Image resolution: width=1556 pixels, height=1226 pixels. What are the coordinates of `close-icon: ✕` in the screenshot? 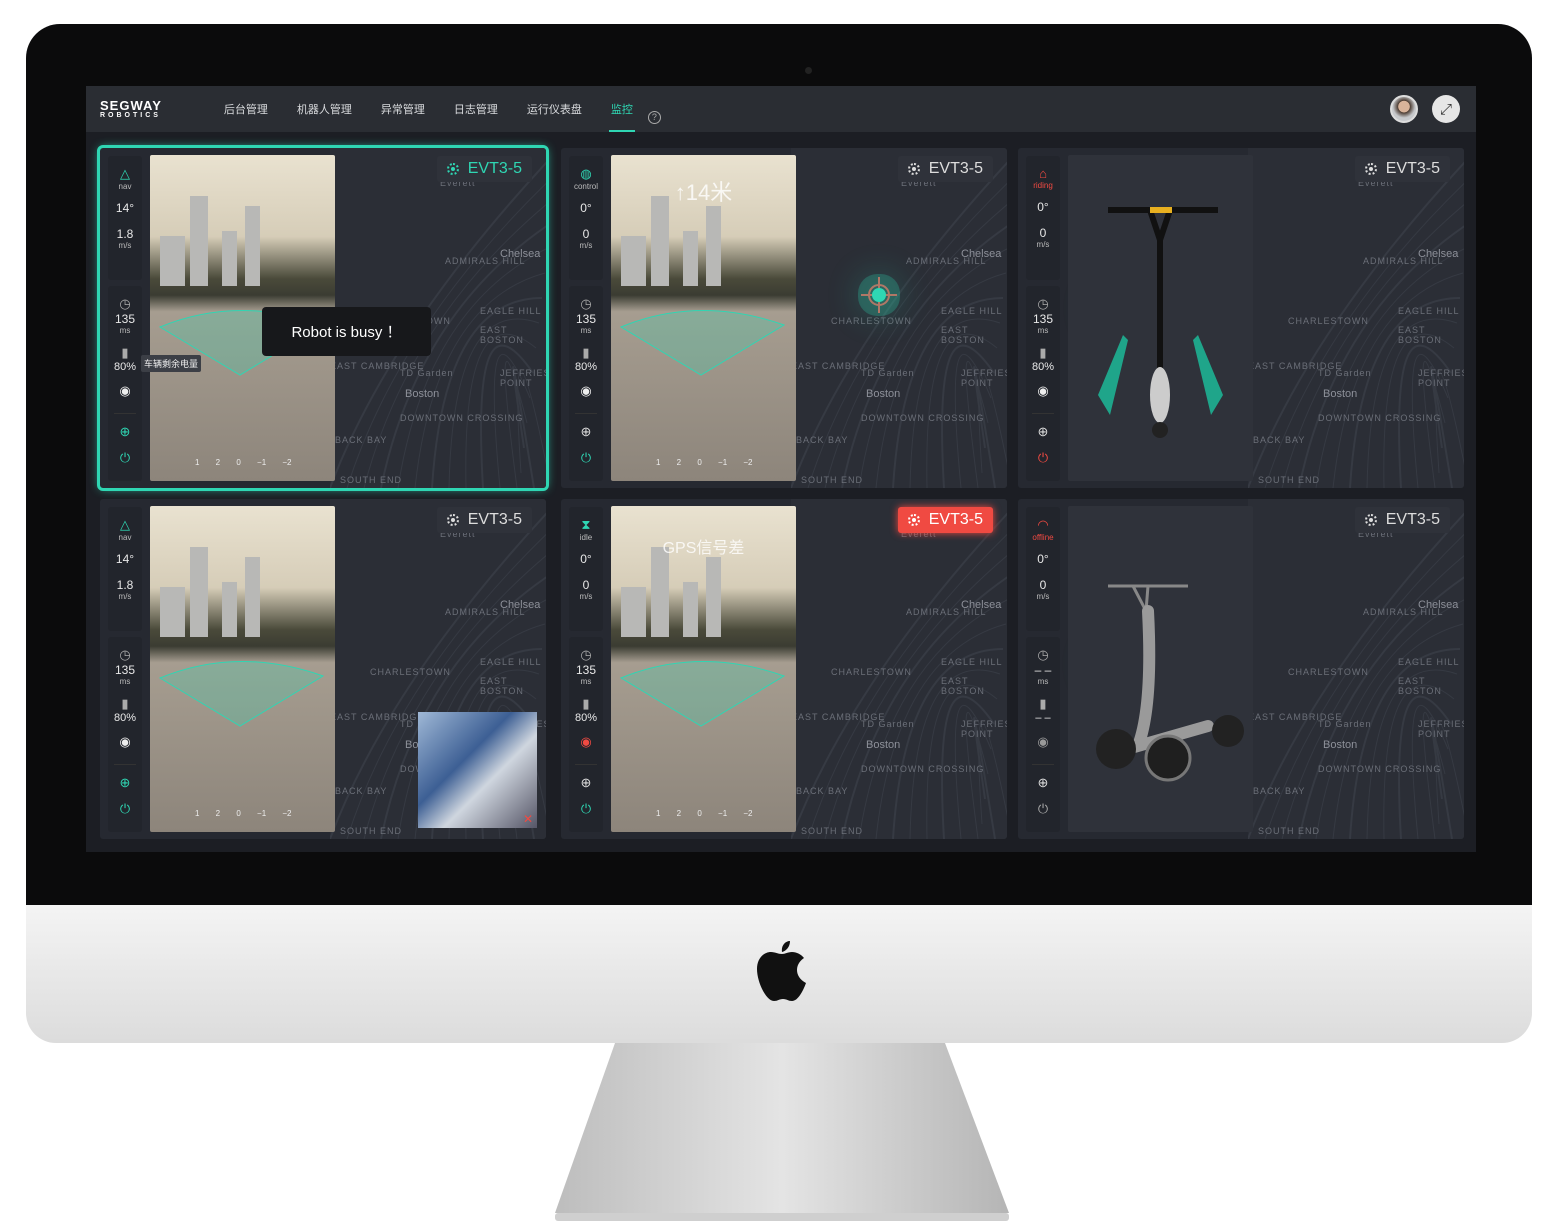 It's located at (528, 819).